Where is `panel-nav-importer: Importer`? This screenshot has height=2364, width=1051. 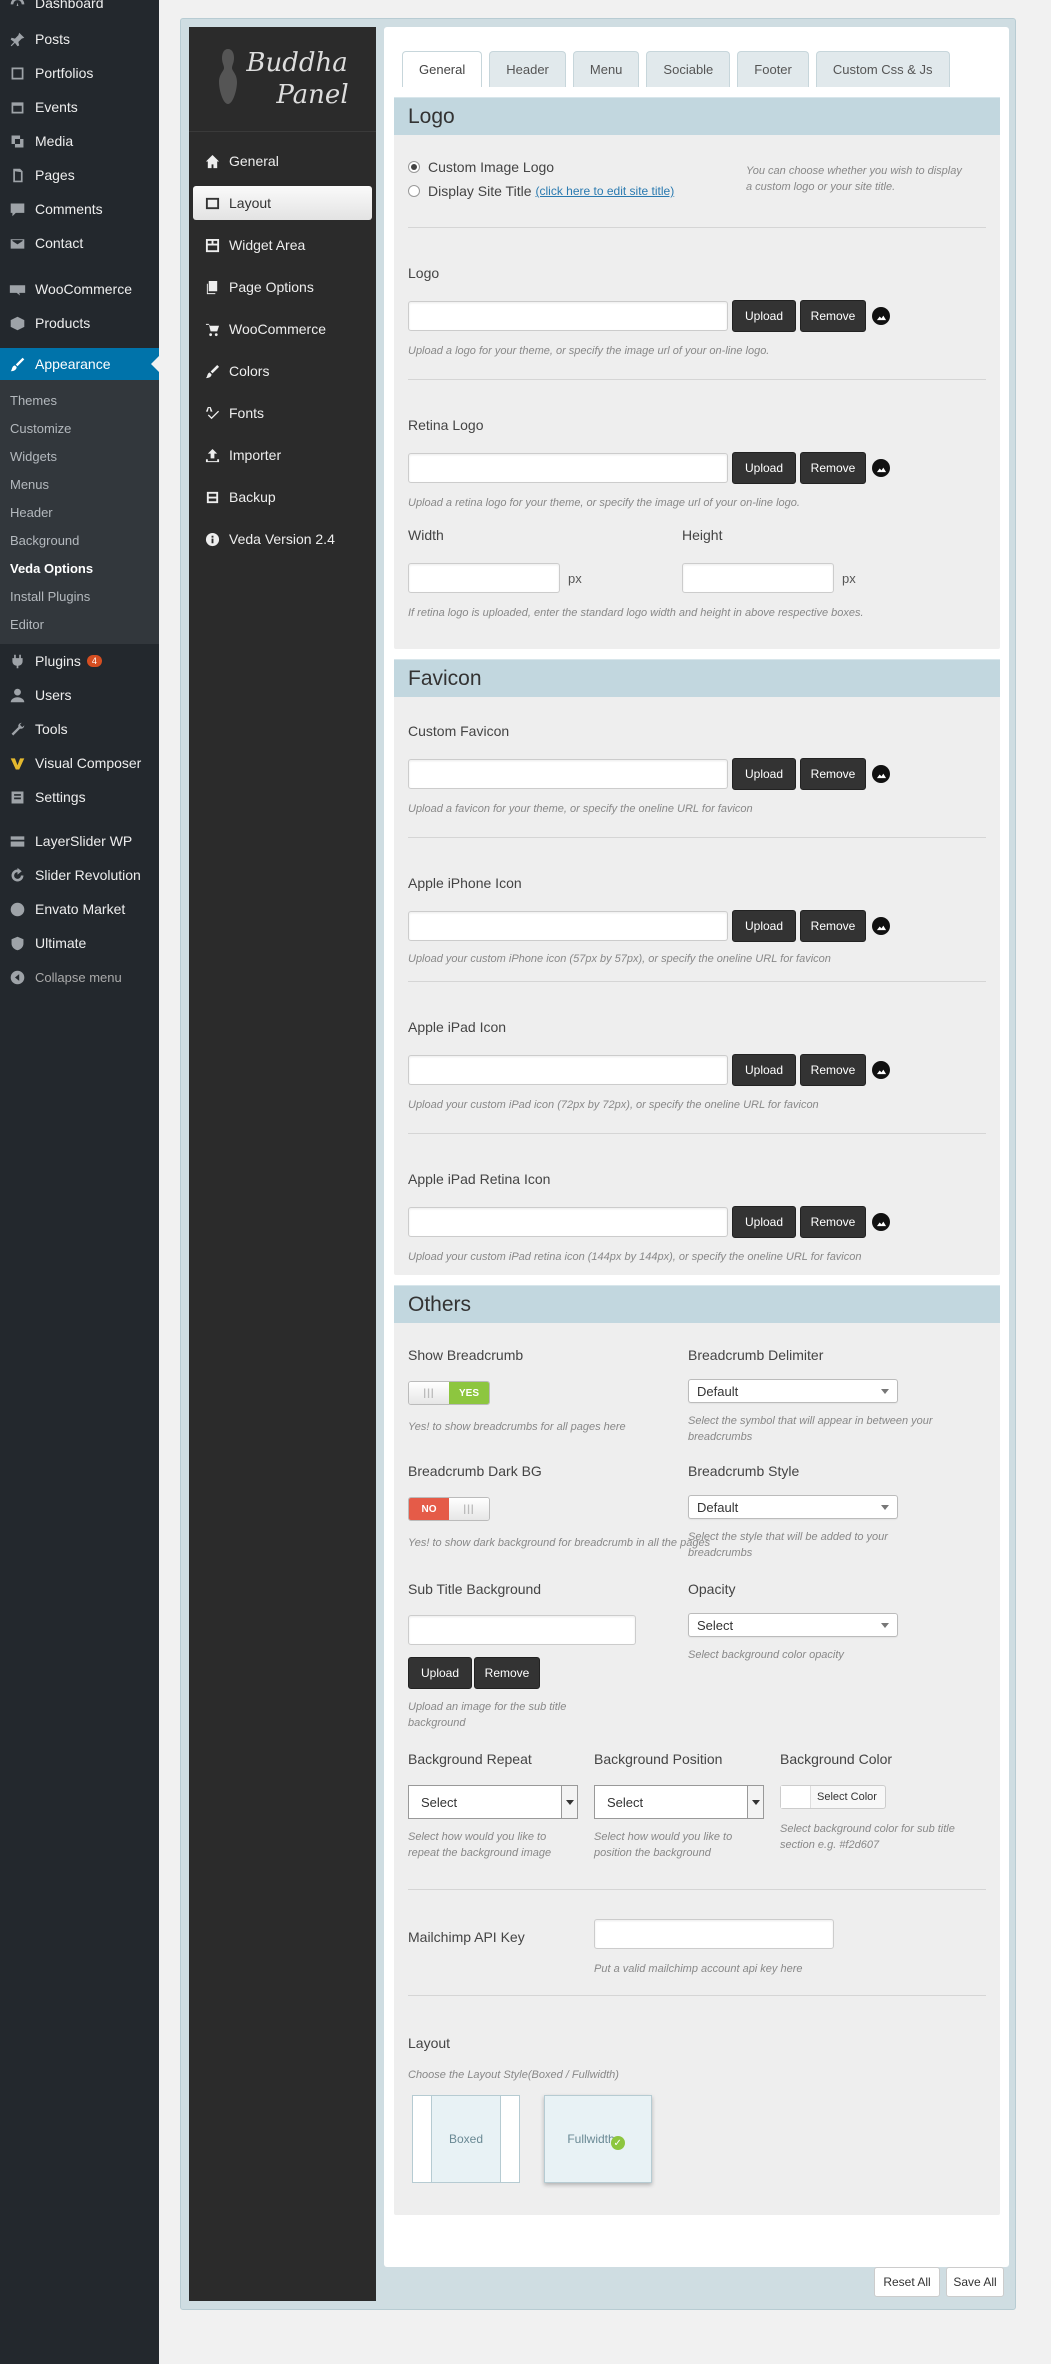
panel-nav-importer: Importer is located at coordinates (282, 455).